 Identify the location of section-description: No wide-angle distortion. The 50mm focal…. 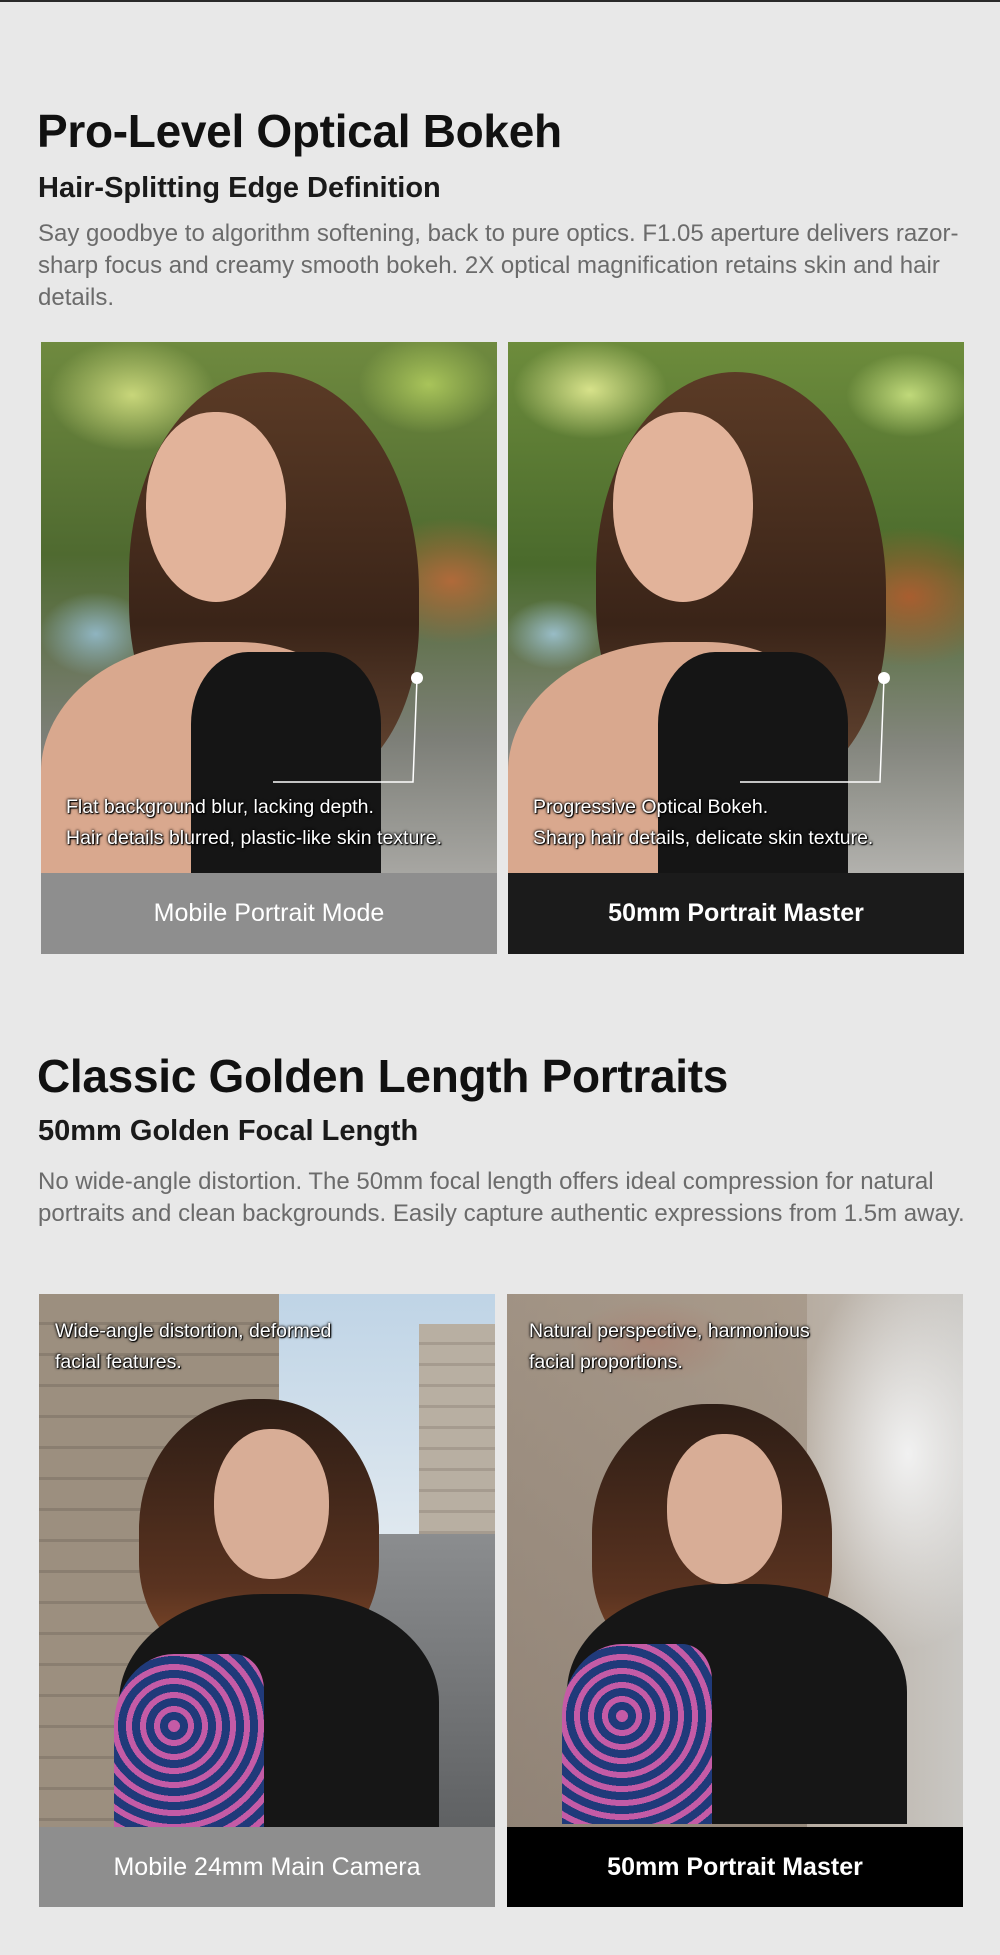
(501, 1197).